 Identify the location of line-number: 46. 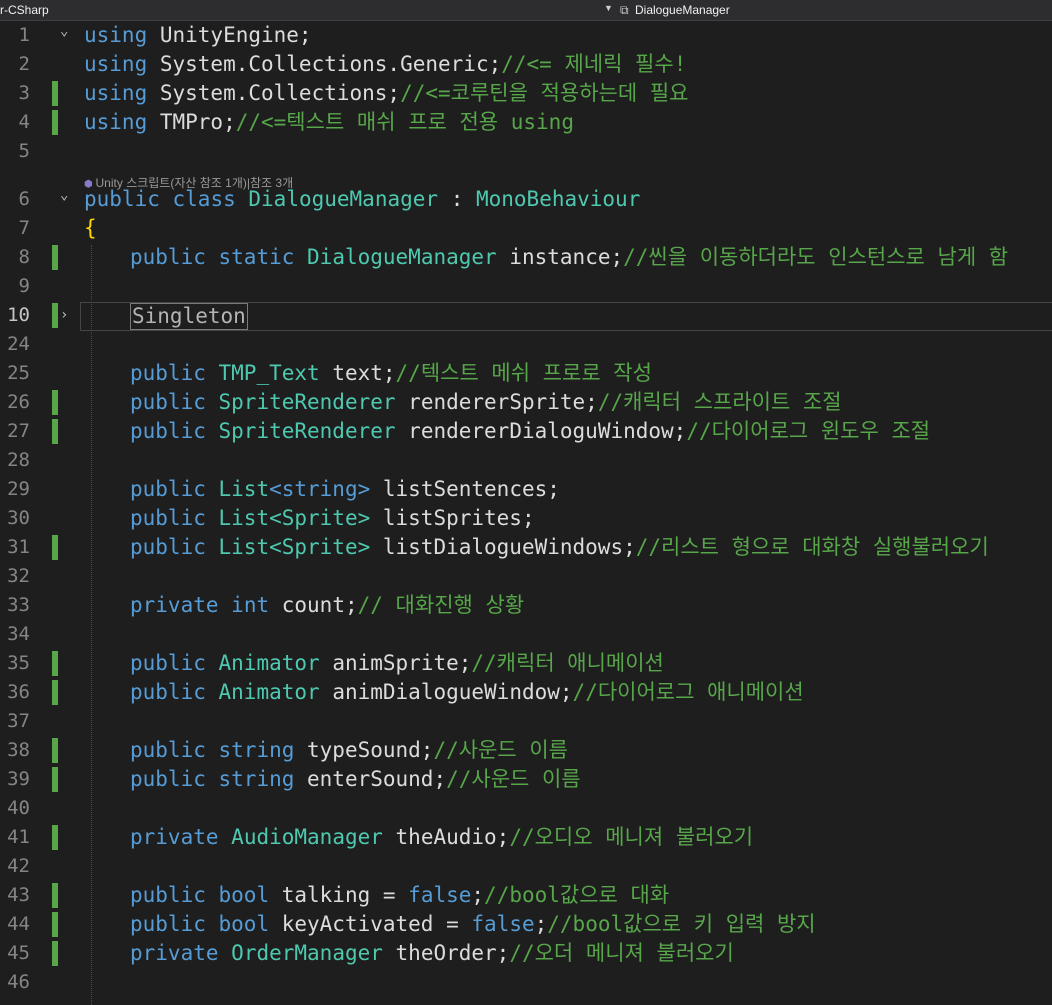
(18, 982).